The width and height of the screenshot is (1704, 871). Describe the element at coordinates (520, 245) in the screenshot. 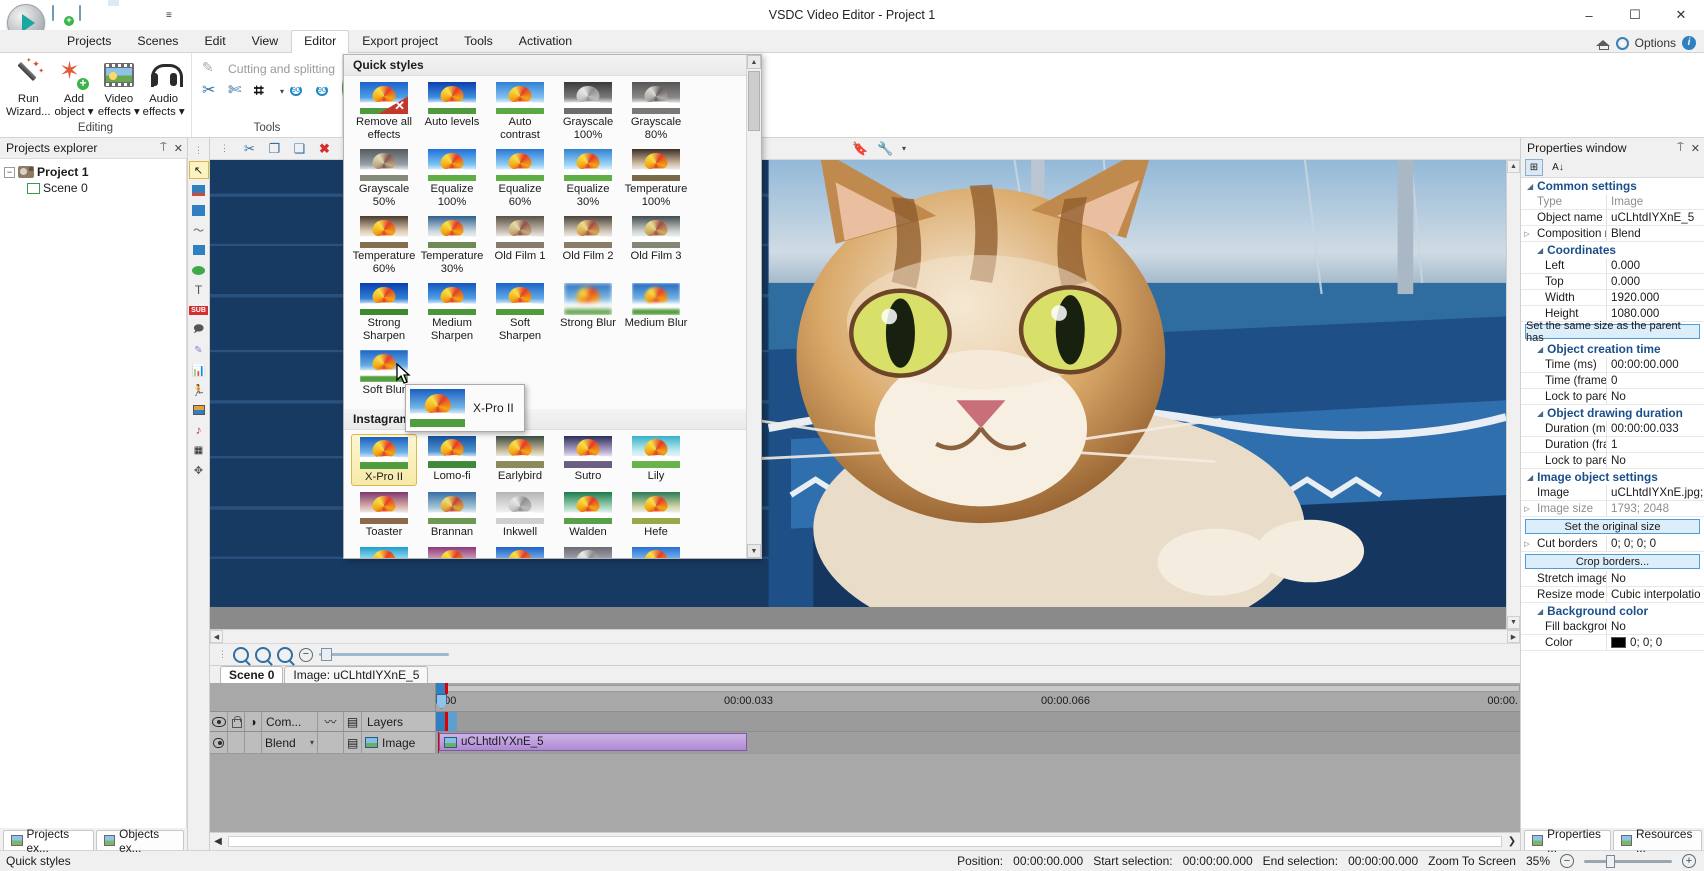

I see `quick-style-item: Old Film 1` at that location.